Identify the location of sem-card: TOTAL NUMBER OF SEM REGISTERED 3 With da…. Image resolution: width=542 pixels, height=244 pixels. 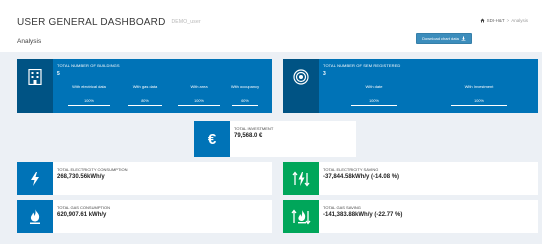
(410, 86).